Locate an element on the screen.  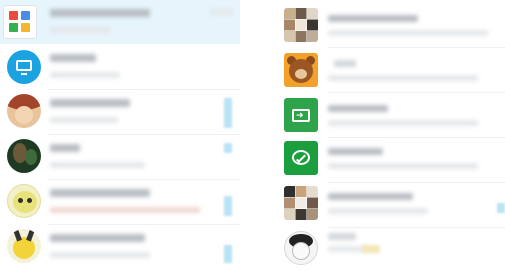
folder-transfer-icon: ➜ is located at coordinates (301, 115).